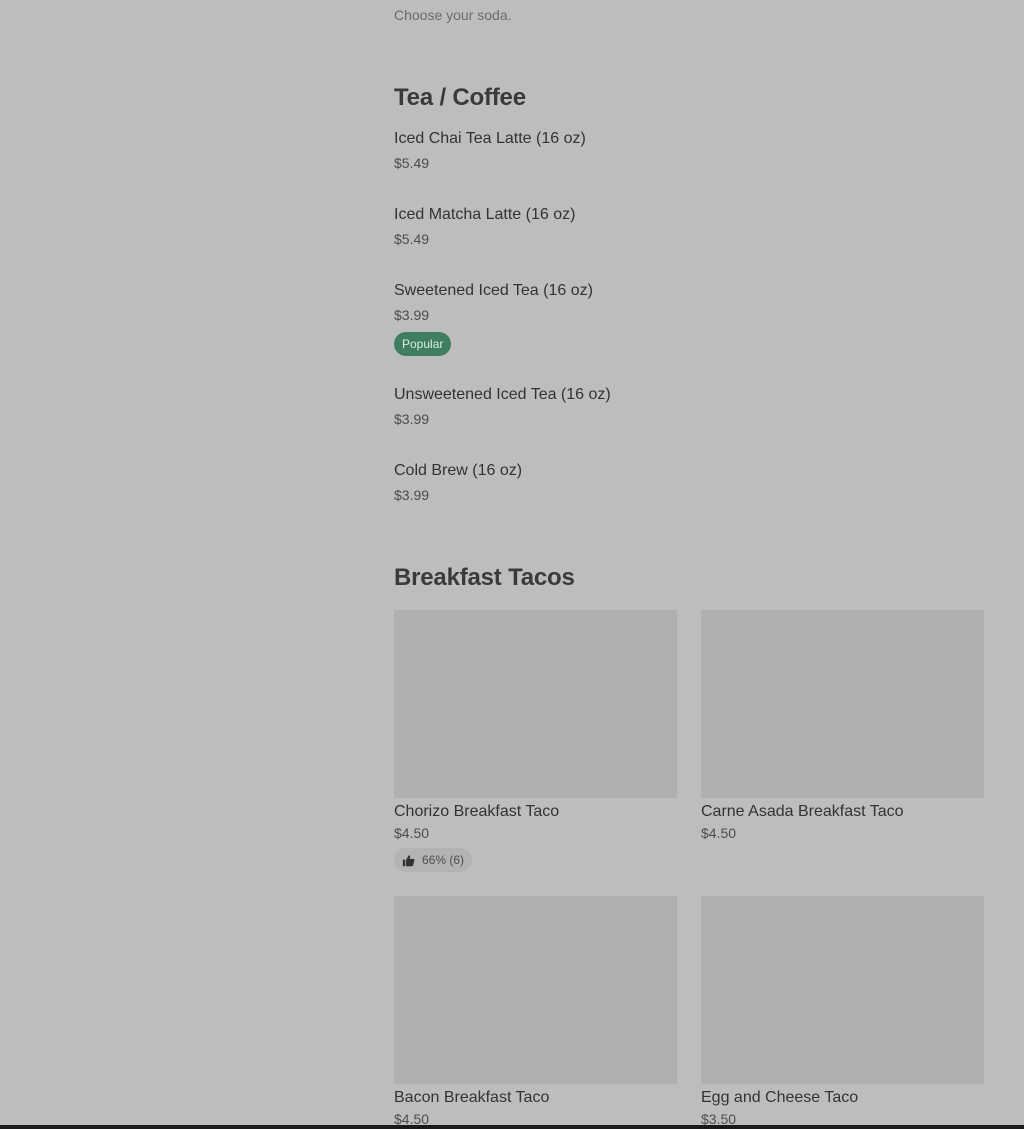 The image size is (1024, 1129). Describe the element at coordinates (802, 811) in the screenshot. I see `item-name: Carne Asada Breakfast Taco` at that location.